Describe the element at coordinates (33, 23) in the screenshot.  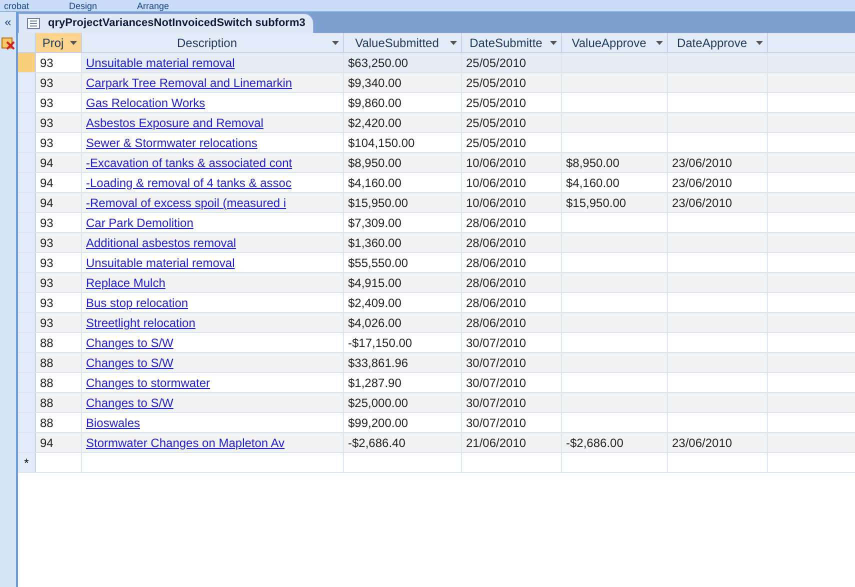
I see `datasheet-icon` at that location.